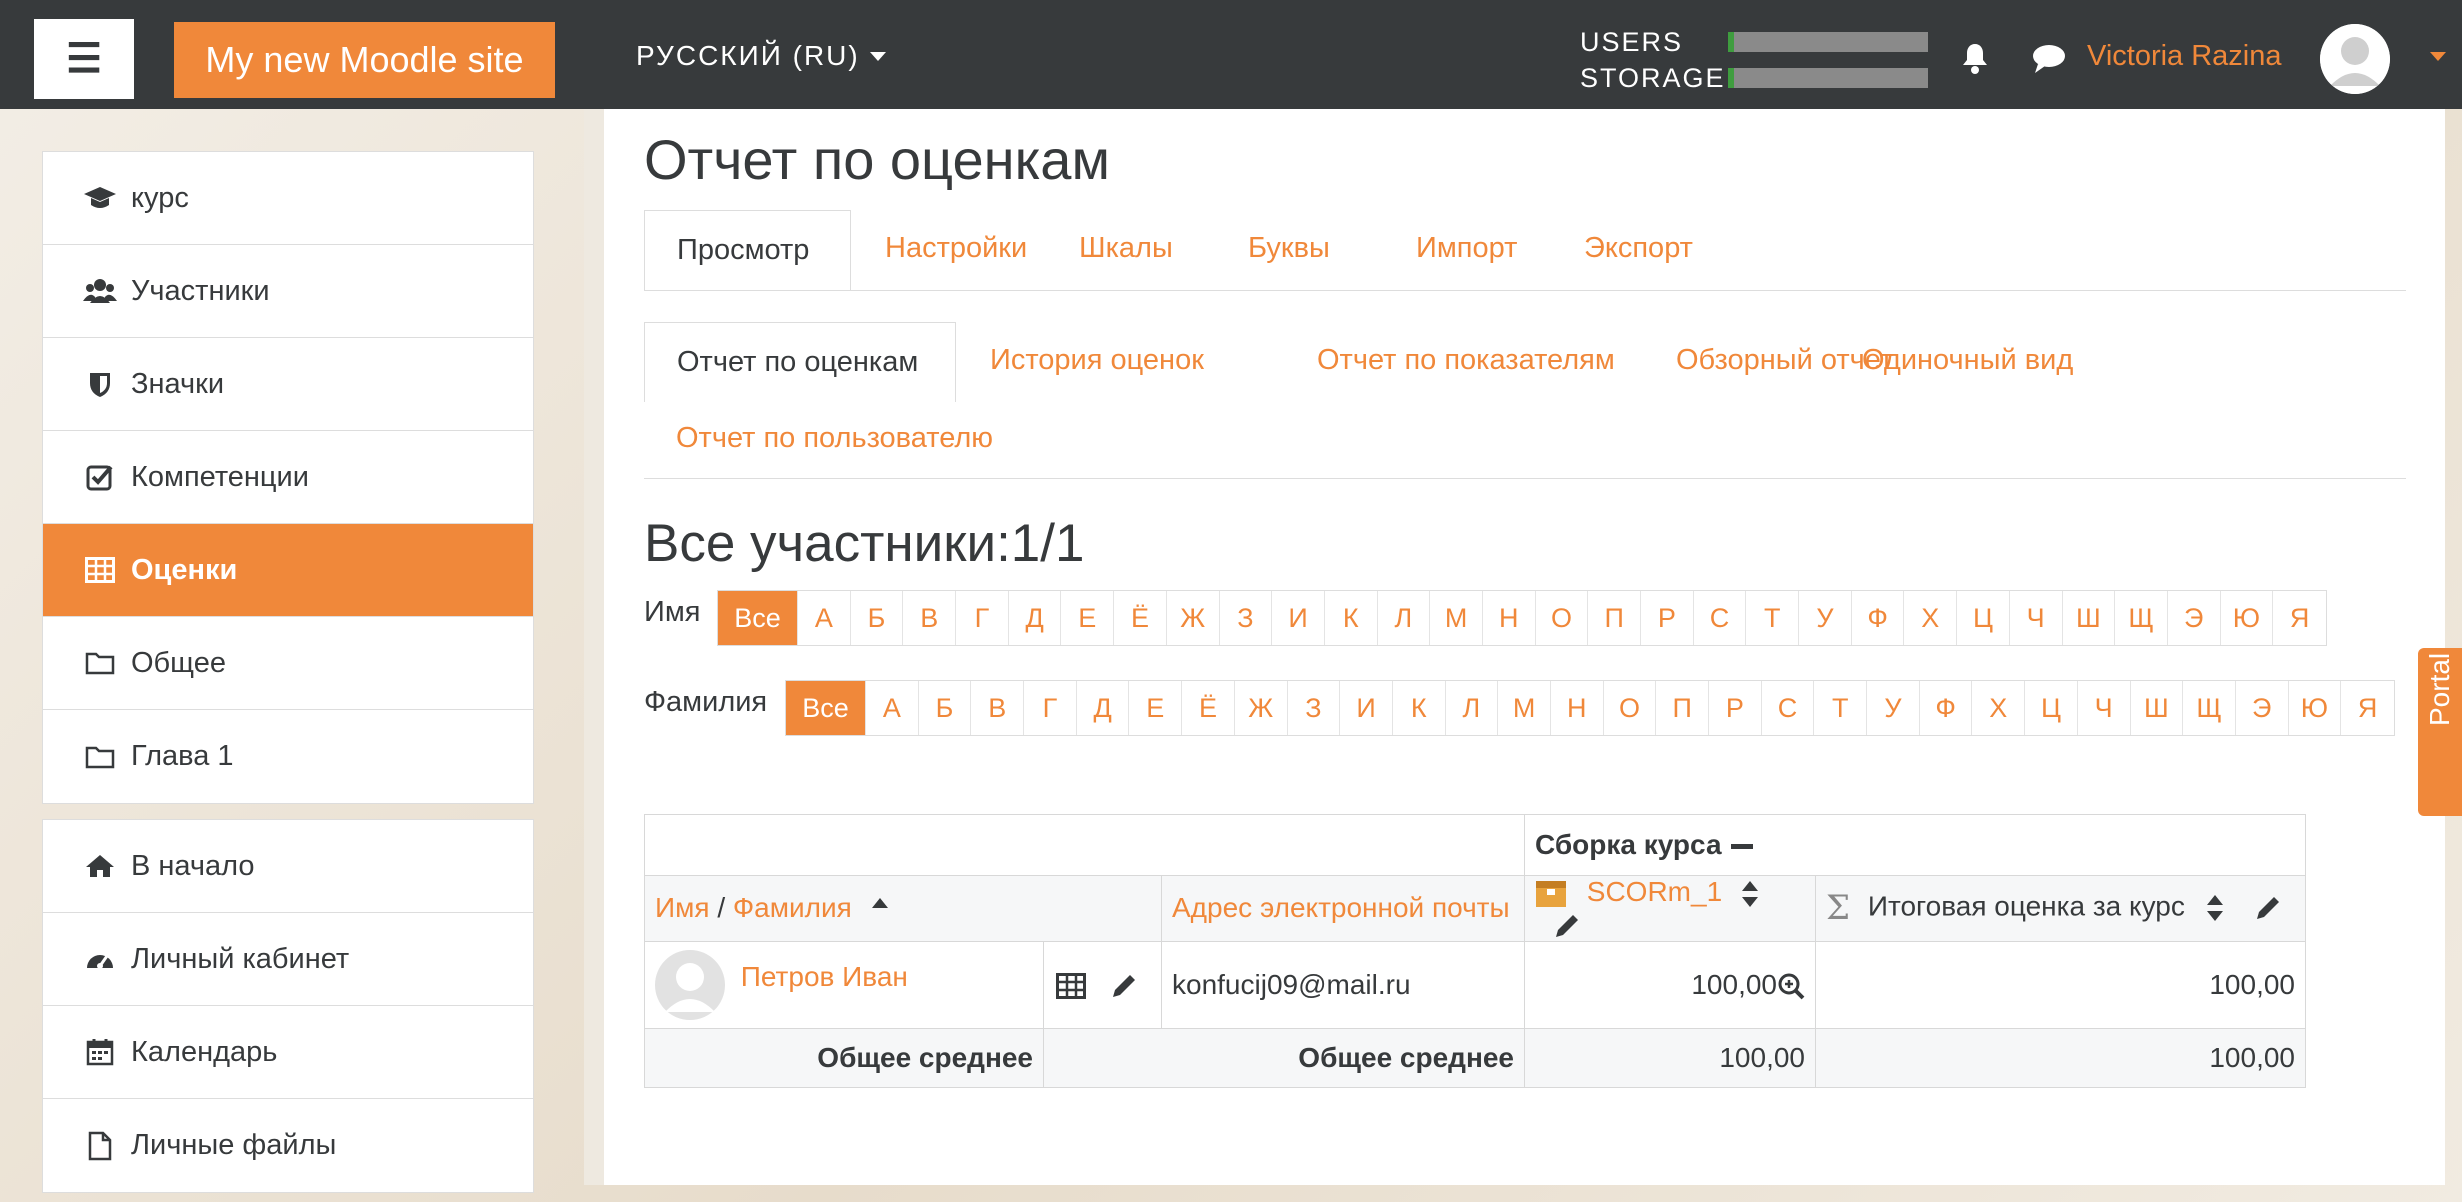  Describe the element at coordinates (1742, 847) in the screenshot. I see `collapse-icon` at that location.